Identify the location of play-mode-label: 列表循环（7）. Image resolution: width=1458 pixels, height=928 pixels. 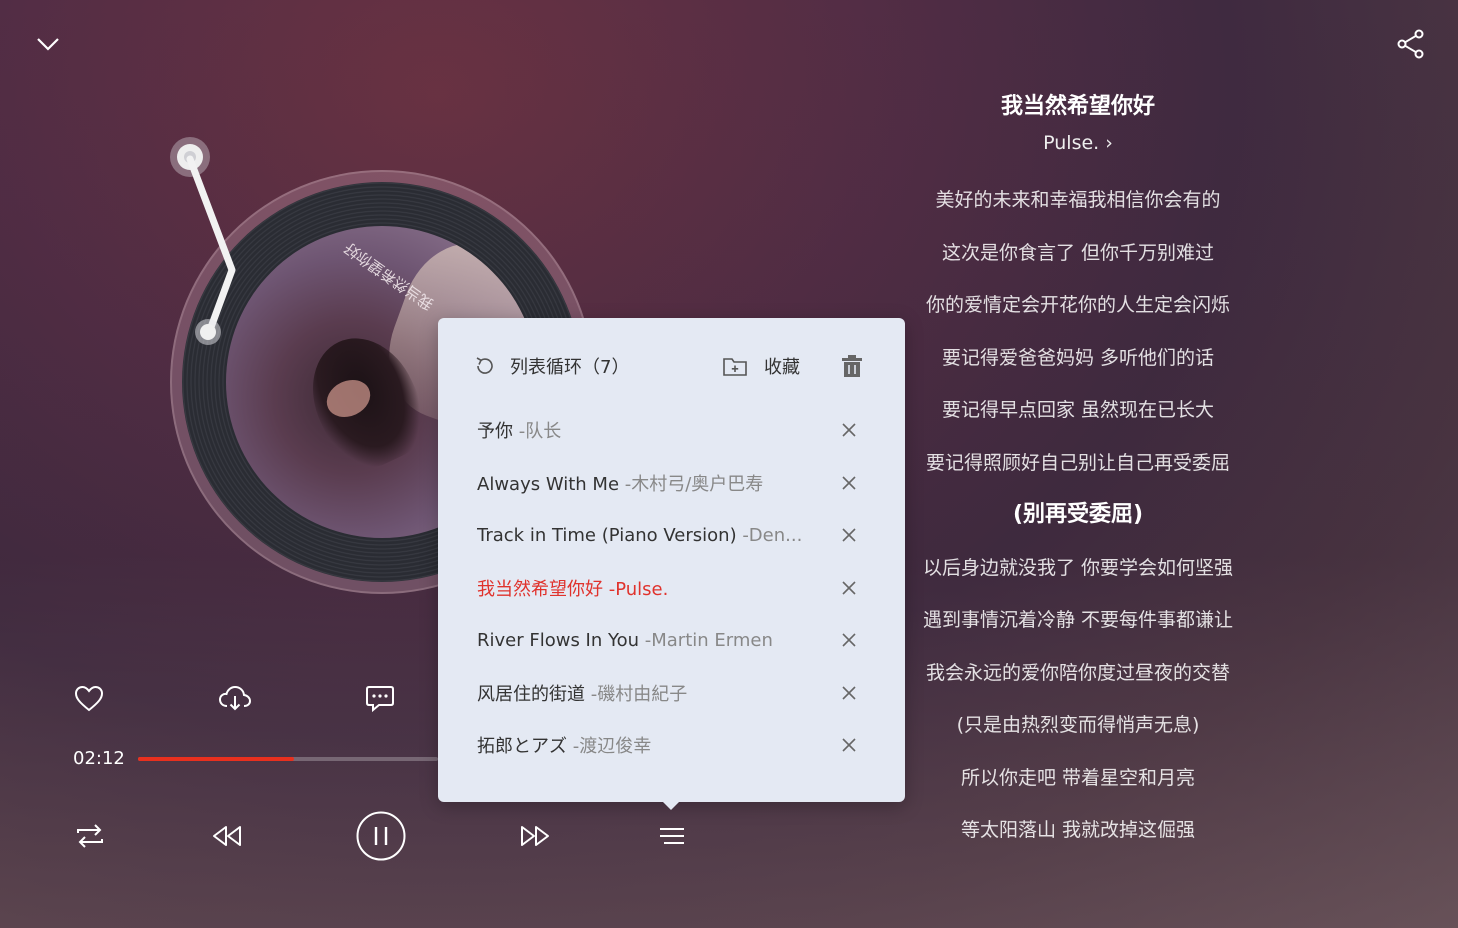
(570, 367).